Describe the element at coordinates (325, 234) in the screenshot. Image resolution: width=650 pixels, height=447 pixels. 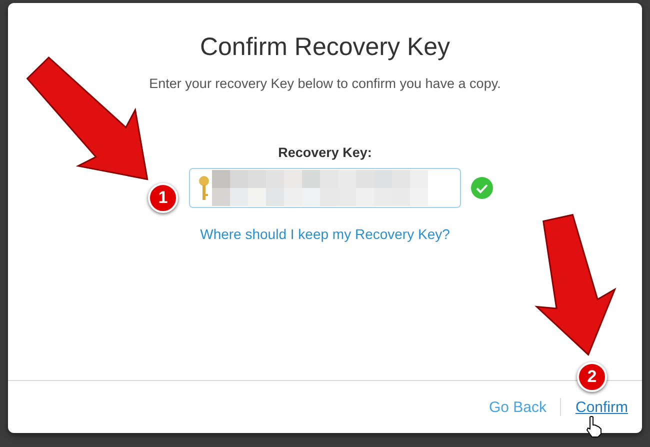
I see `help-link: Where should I keep my Recovery Key?` at that location.